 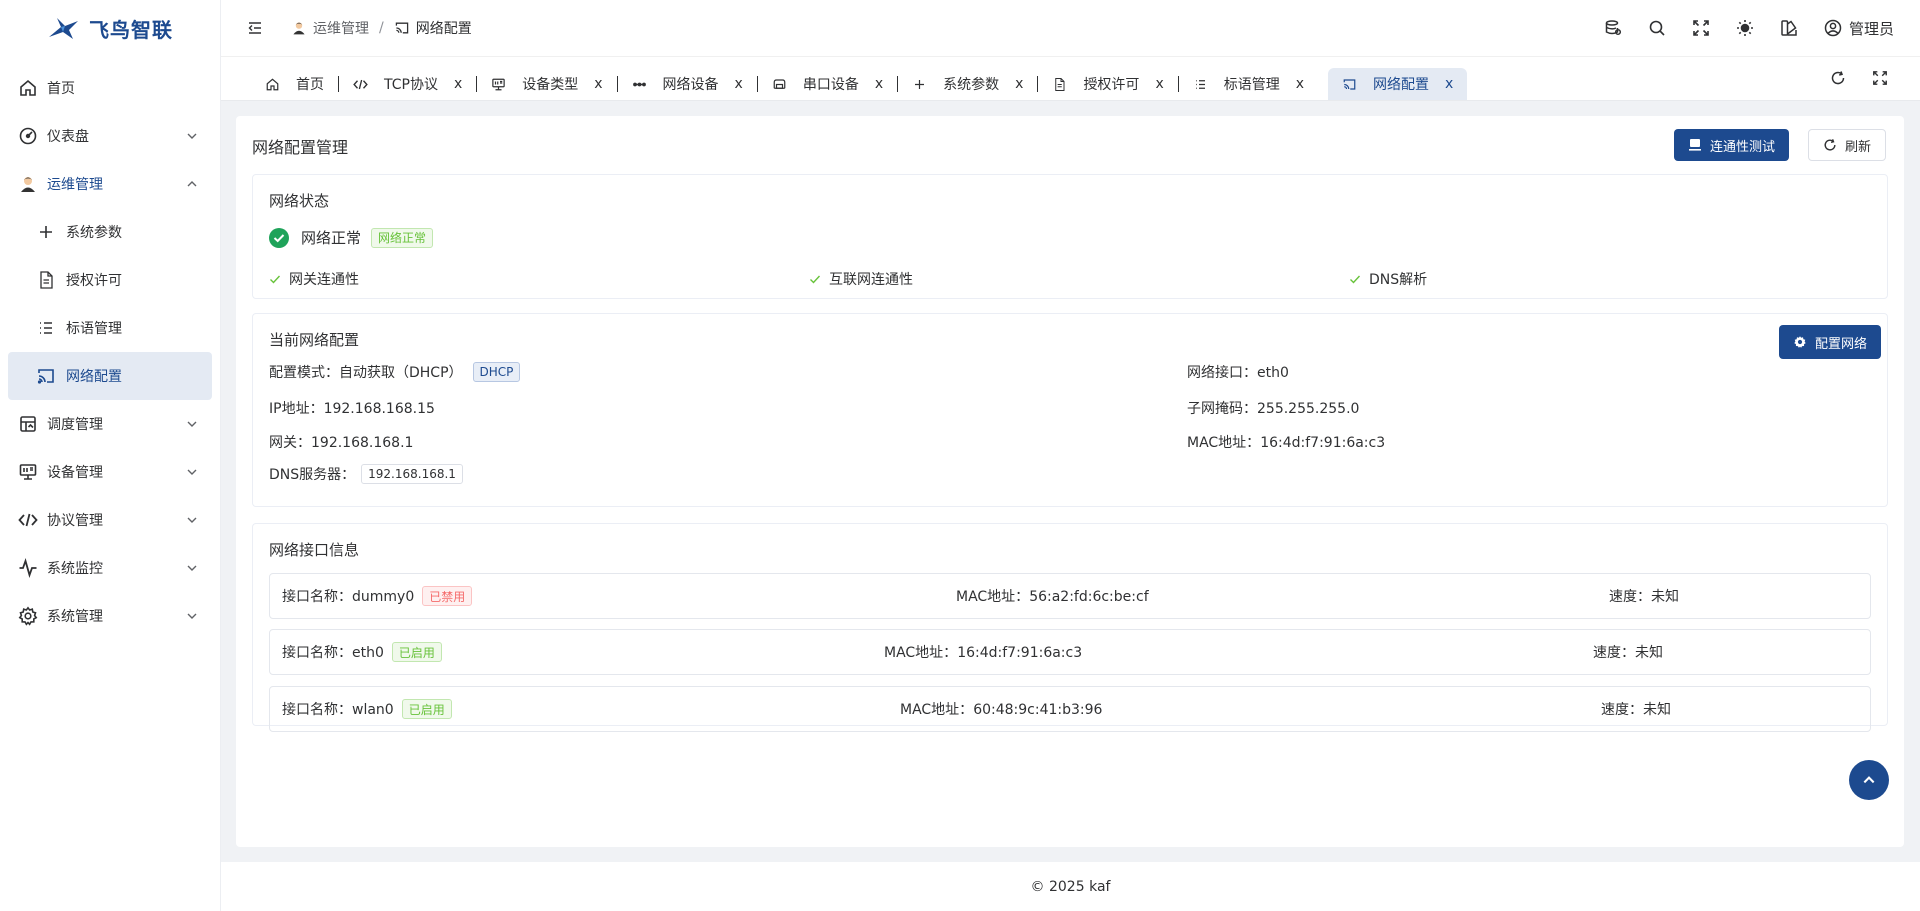 I want to click on config-dns: DNS服务器： 192.168.168.1, so click(x=366, y=474).